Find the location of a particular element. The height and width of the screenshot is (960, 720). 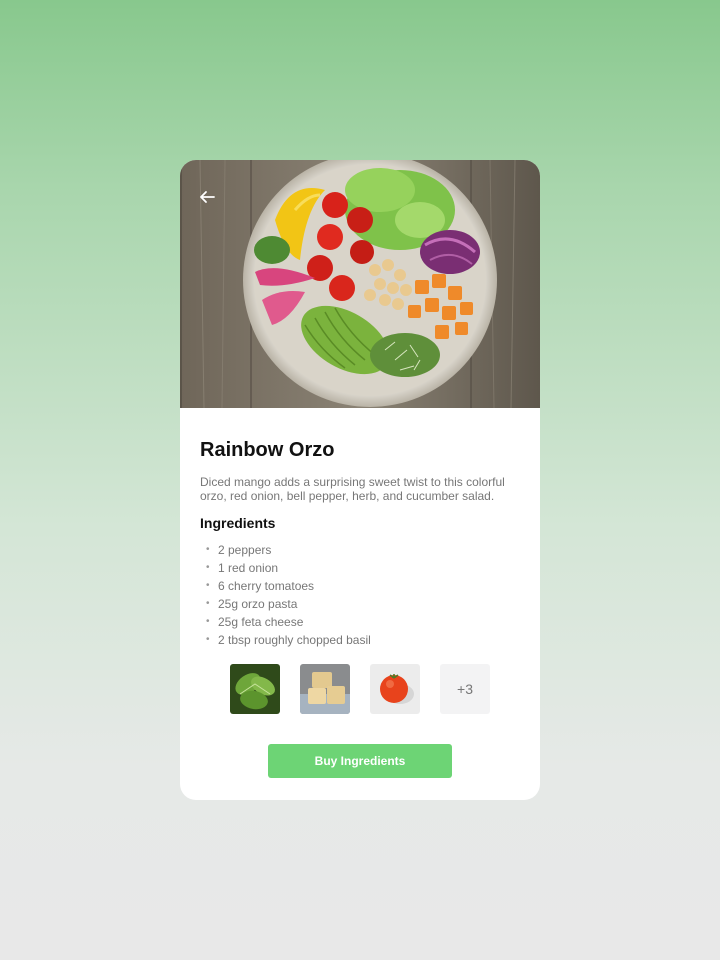

ingredient-text: 6 cherry tomatoes is located at coordinates (266, 586).